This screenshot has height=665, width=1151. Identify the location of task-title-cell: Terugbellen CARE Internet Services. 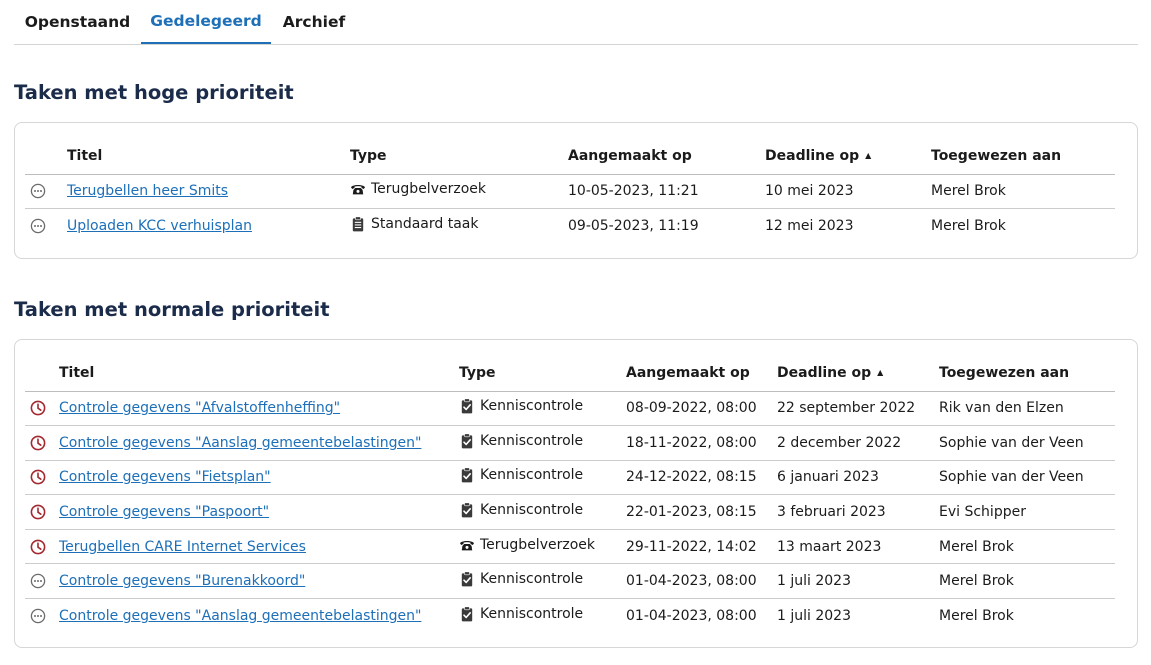
(259, 546).